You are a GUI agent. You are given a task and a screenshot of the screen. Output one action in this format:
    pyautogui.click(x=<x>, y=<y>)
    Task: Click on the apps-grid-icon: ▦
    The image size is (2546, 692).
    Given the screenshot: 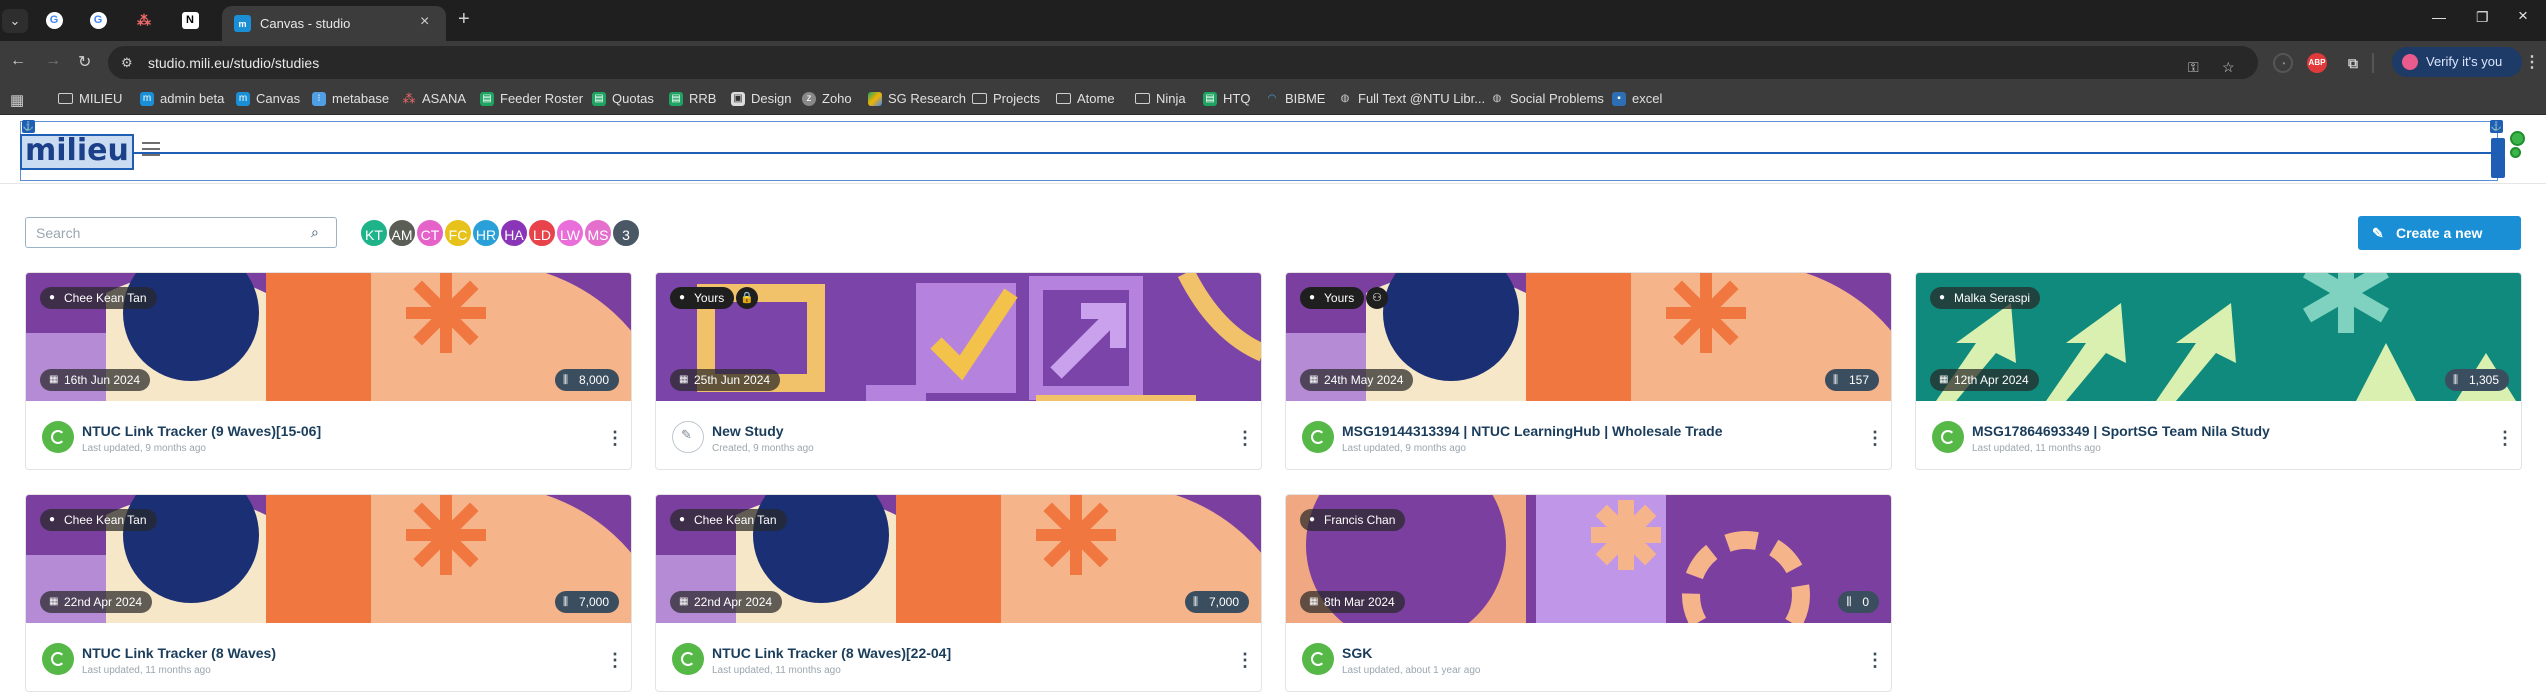 What is the action you would take?
    pyautogui.click(x=17, y=100)
    